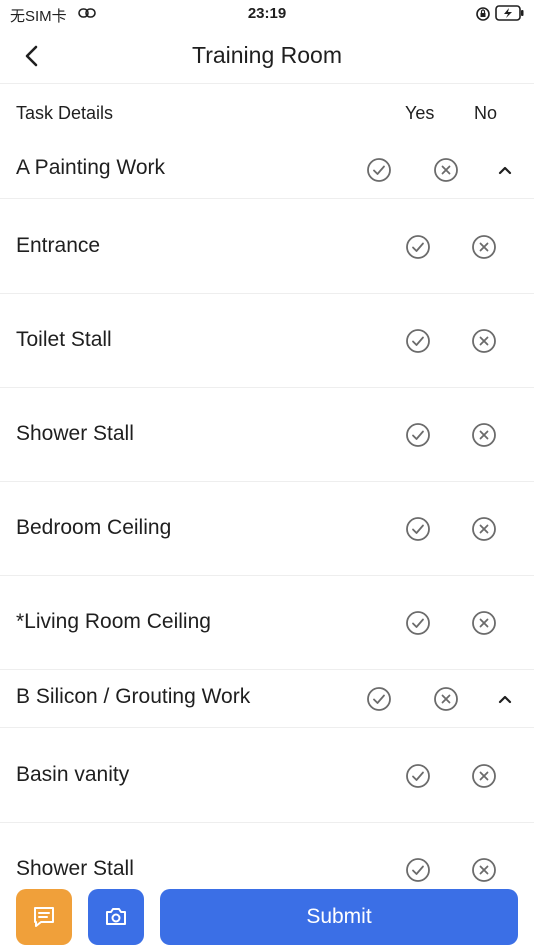 The width and height of the screenshot is (534, 950). Describe the element at coordinates (267, 528) in the screenshot. I see `task-row: Bedroom Ceiling` at that location.